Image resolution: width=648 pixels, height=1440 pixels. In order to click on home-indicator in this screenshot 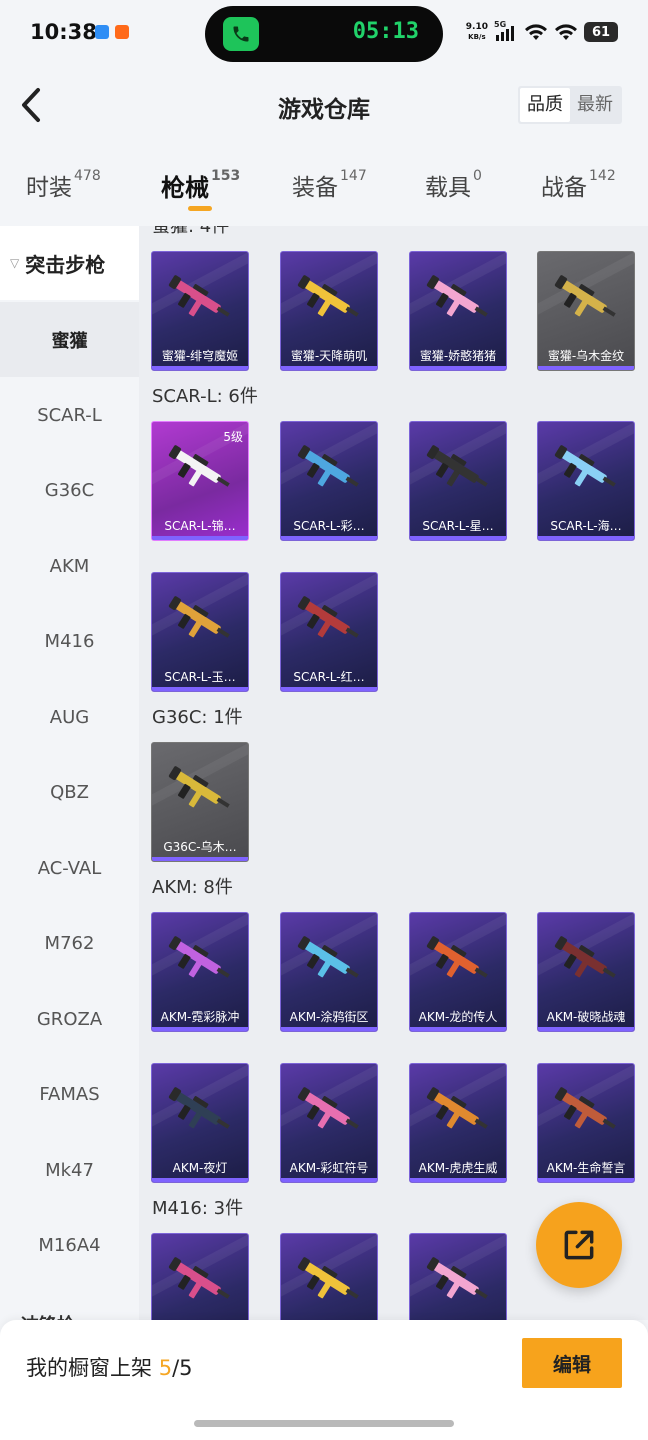, I will do `click(324, 1423)`.